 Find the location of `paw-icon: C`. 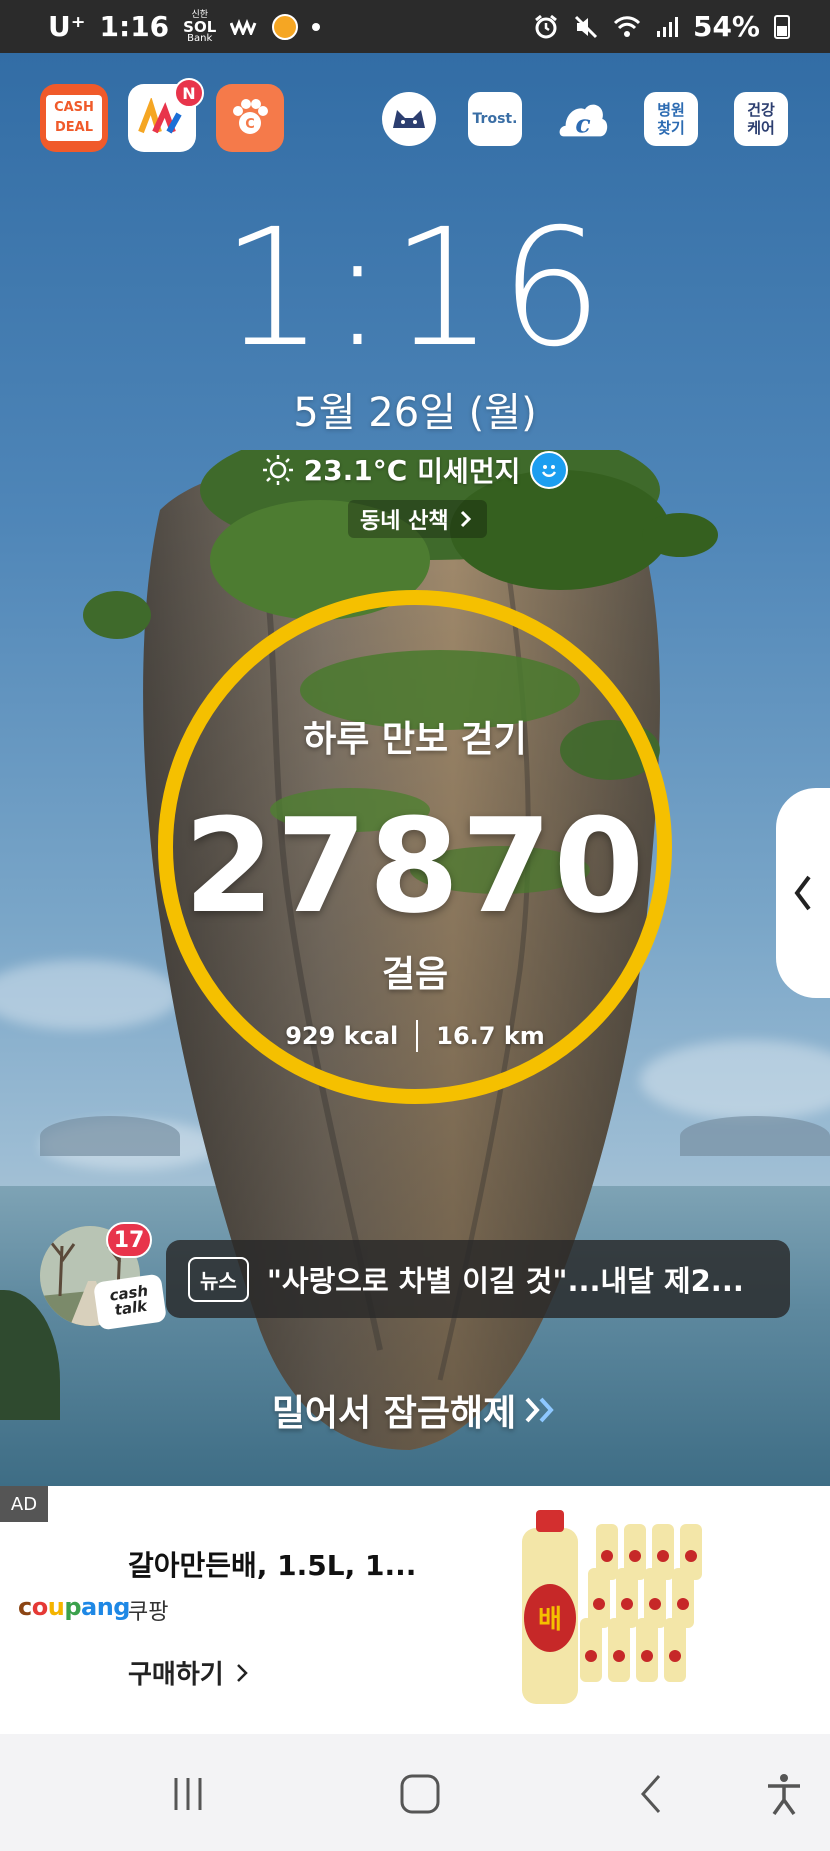

paw-icon: C is located at coordinates (250, 116).